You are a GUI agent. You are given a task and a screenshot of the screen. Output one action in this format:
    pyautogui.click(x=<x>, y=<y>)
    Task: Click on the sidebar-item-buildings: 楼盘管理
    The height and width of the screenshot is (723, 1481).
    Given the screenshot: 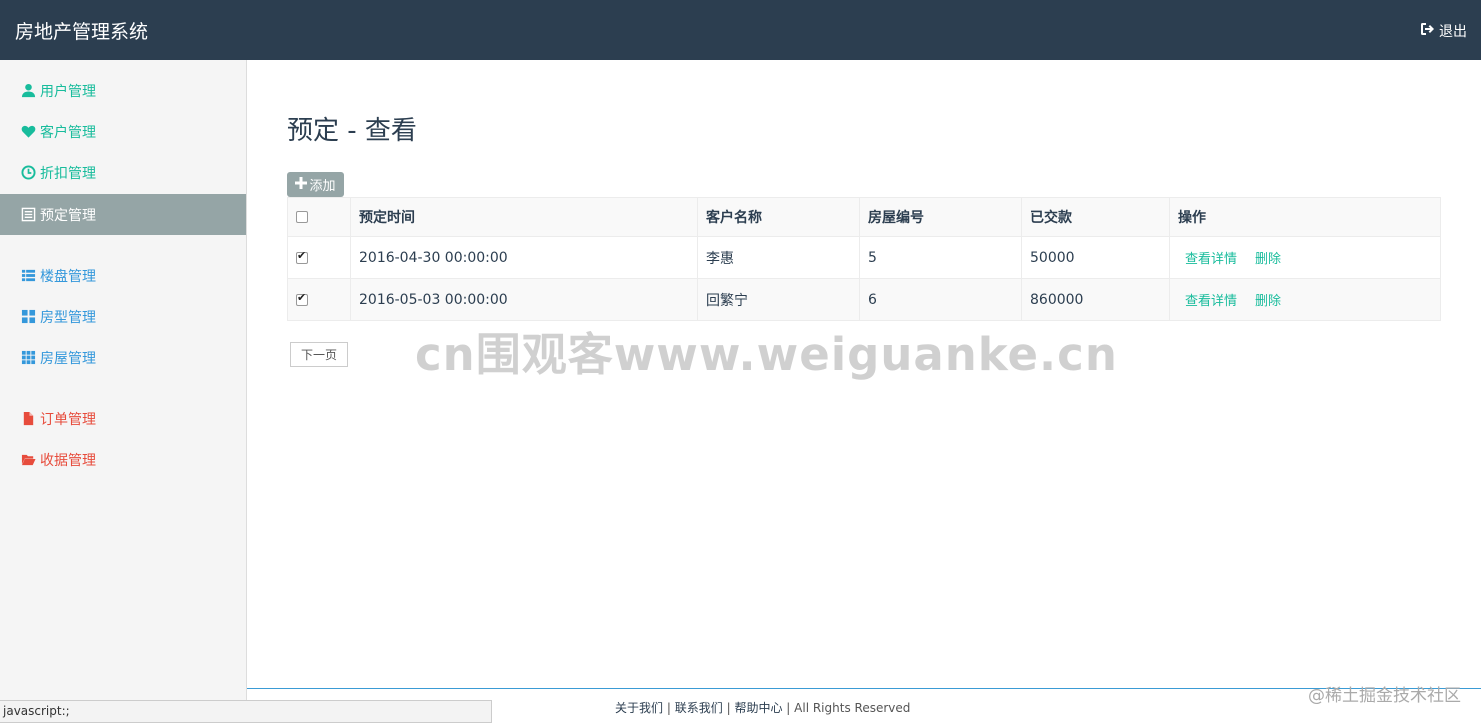 What is the action you would take?
    pyautogui.click(x=123, y=275)
    